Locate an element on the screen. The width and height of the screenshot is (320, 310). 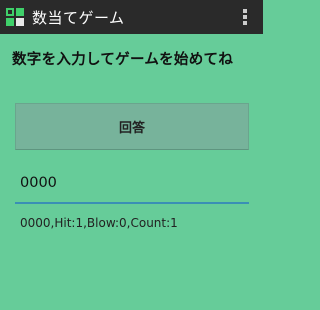
number-input is located at coordinates (132, 186).